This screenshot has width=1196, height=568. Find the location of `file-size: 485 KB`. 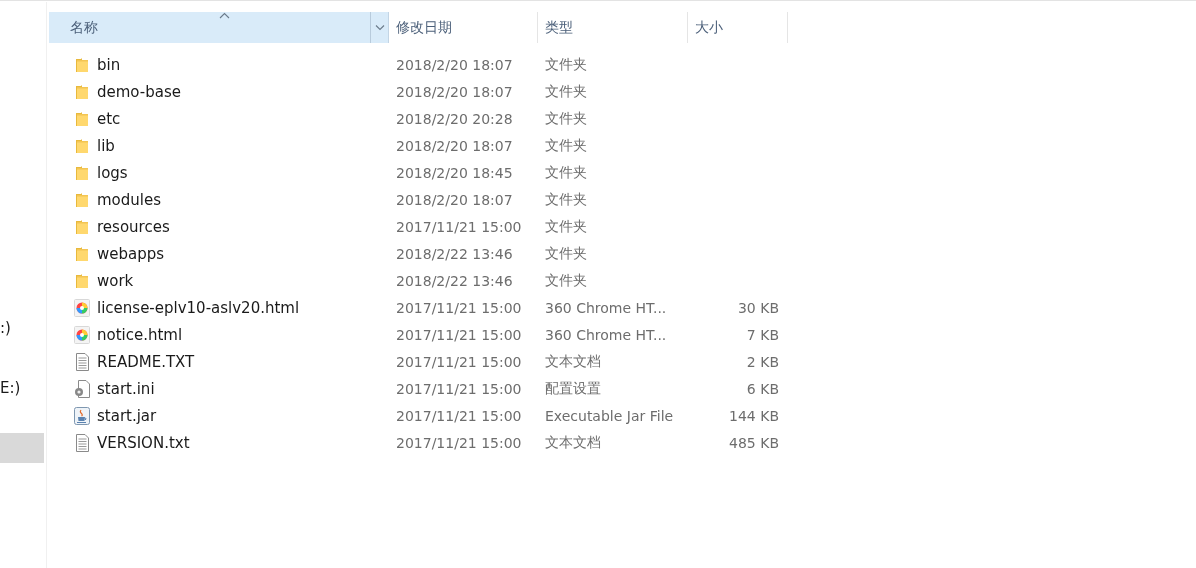

file-size: 485 KB is located at coordinates (754, 442).